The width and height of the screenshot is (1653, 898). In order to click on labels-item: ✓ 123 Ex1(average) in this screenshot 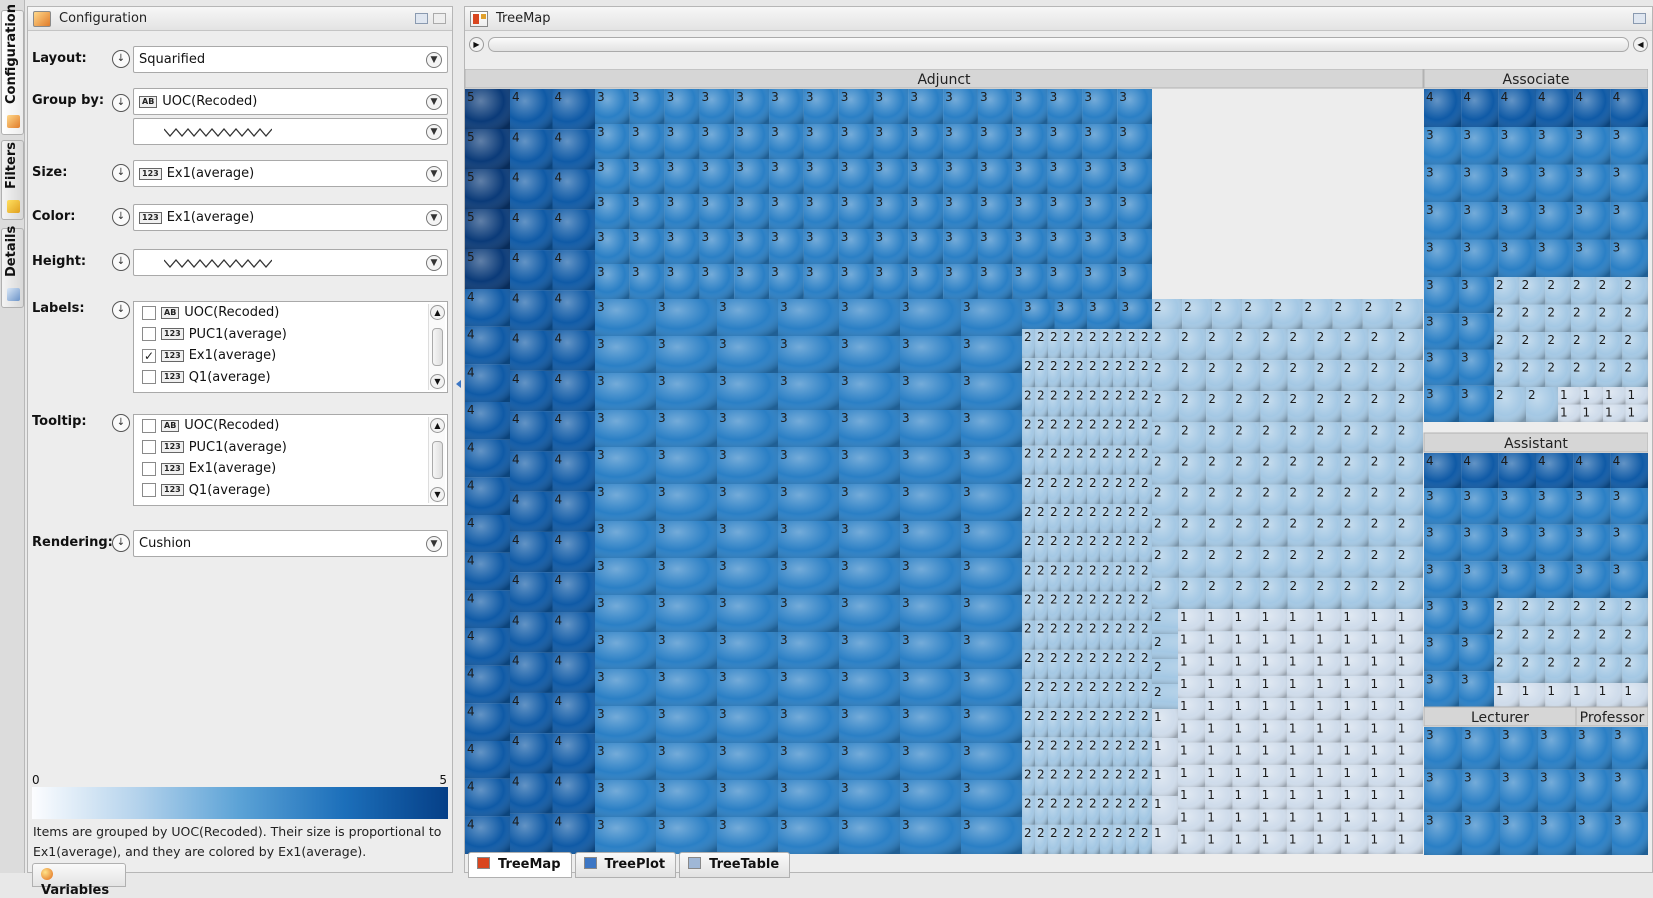, I will do `click(290, 356)`.